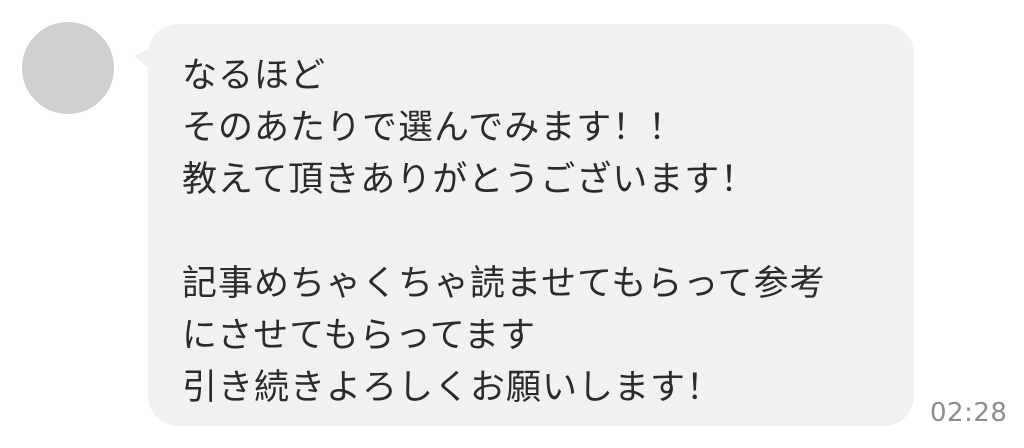 This screenshot has height=448, width=1024. What do you see at coordinates (504, 284) in the screenshot?
I see `message-line: 記事めちゃくちゃ読ませてもらって参考` at bounding box center [504, 284].